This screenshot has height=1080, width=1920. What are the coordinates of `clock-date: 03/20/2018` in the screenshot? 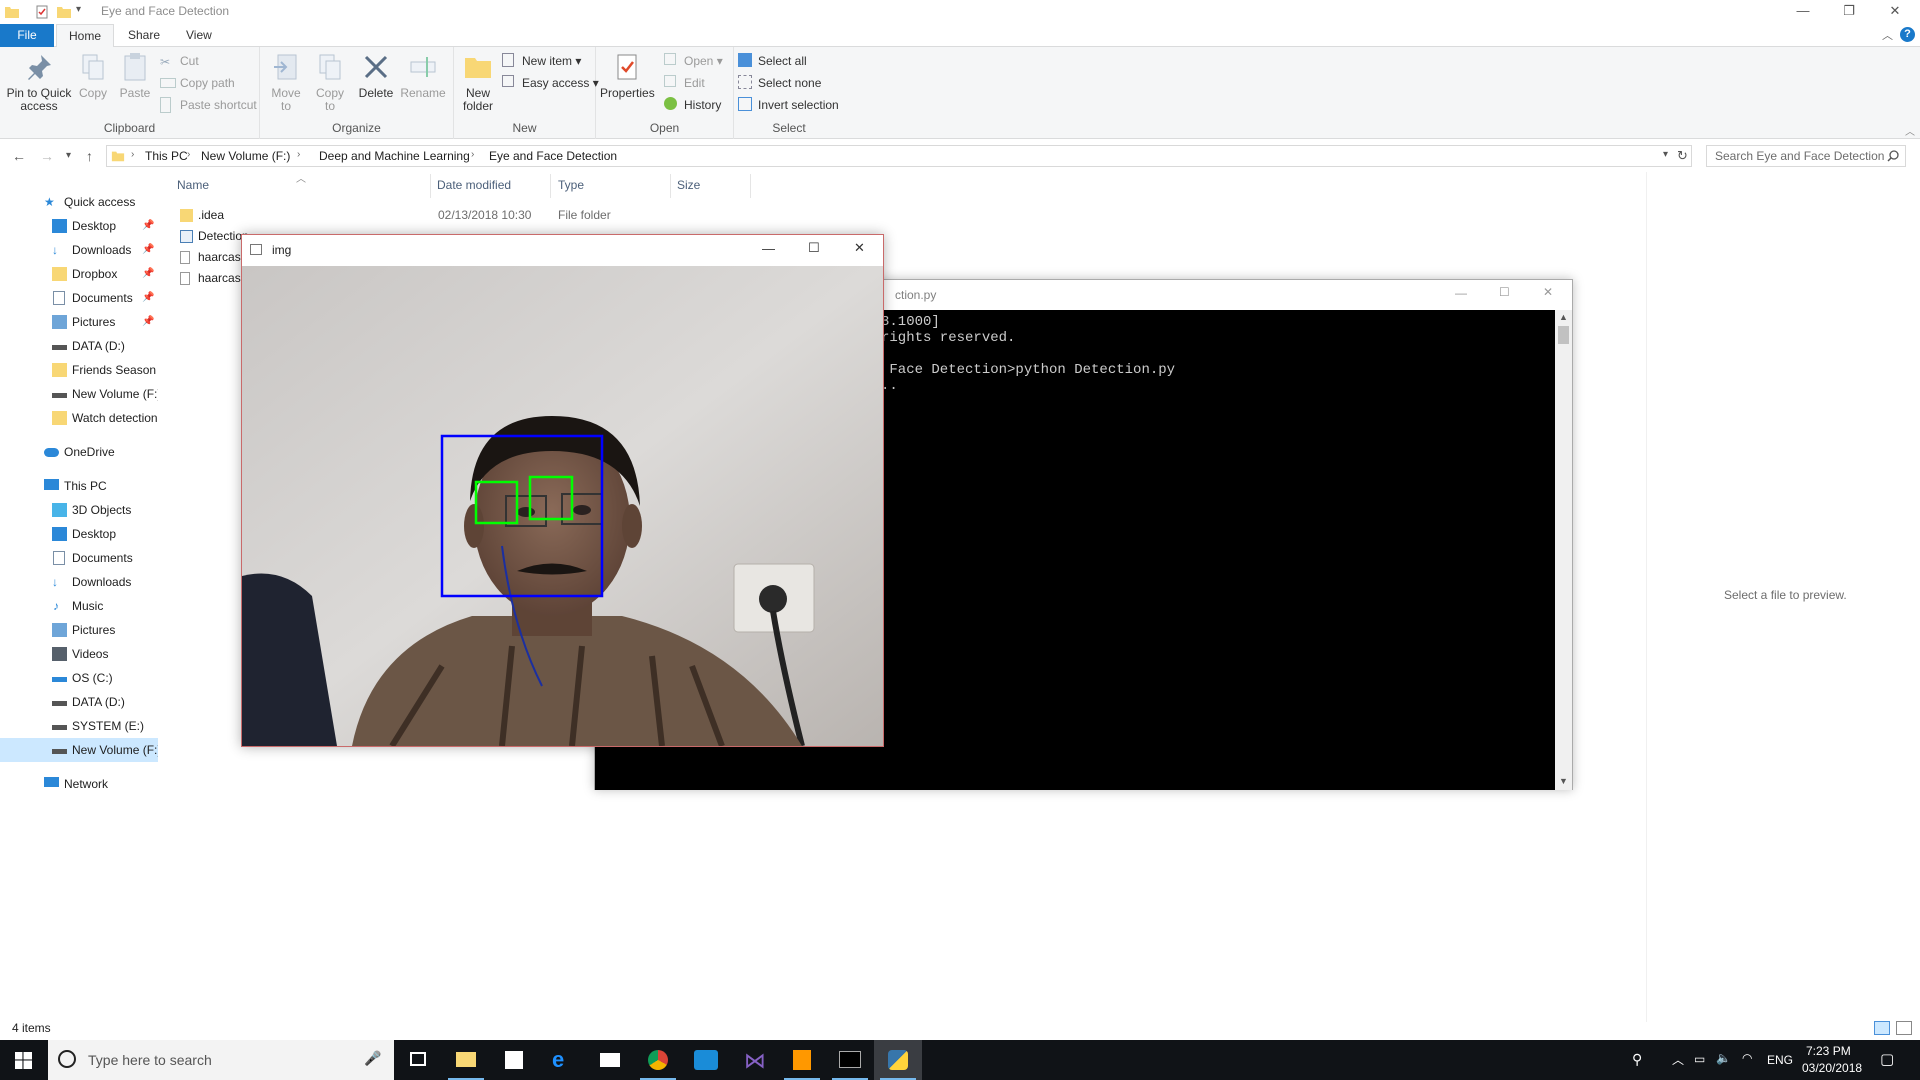 It's located at (1832, 1068).